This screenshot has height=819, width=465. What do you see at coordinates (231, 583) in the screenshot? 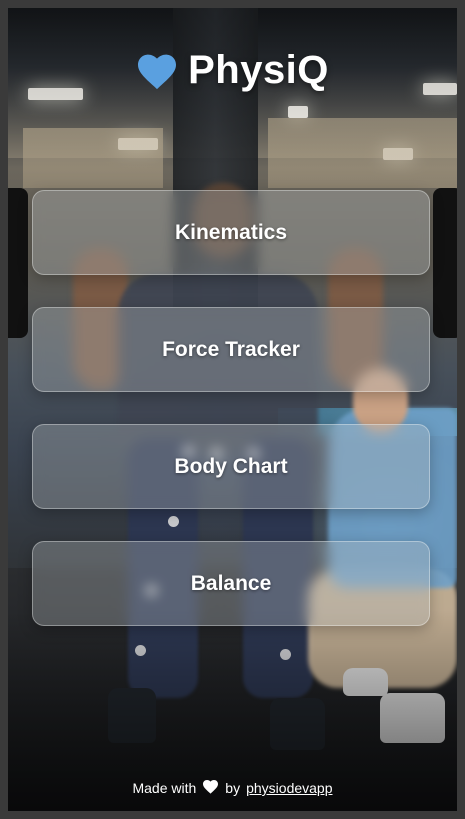
I see `balance-button: Balance` at bounding box center [231, 583].